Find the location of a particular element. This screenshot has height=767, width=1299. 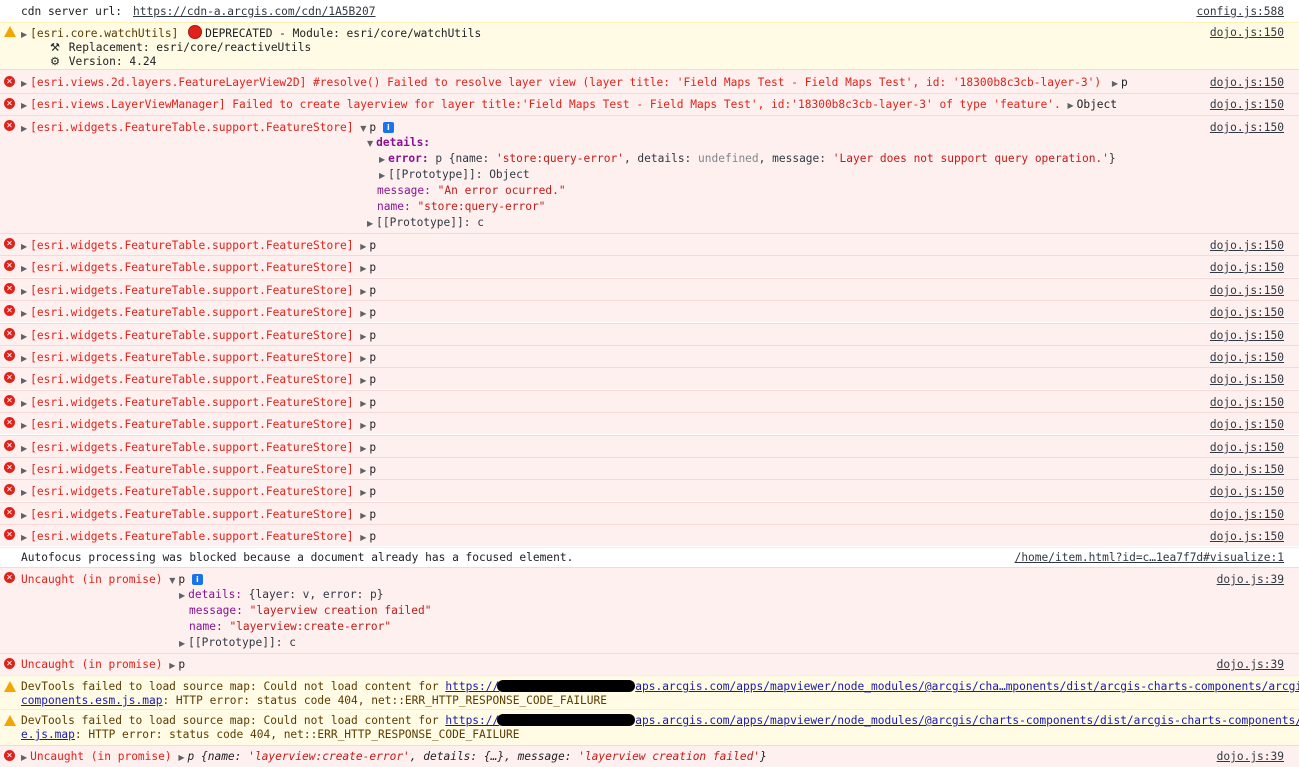

source-link: /home/item.html?id=c…1ea7f7d#visualize:1 is located at coordinates (1149, 557).